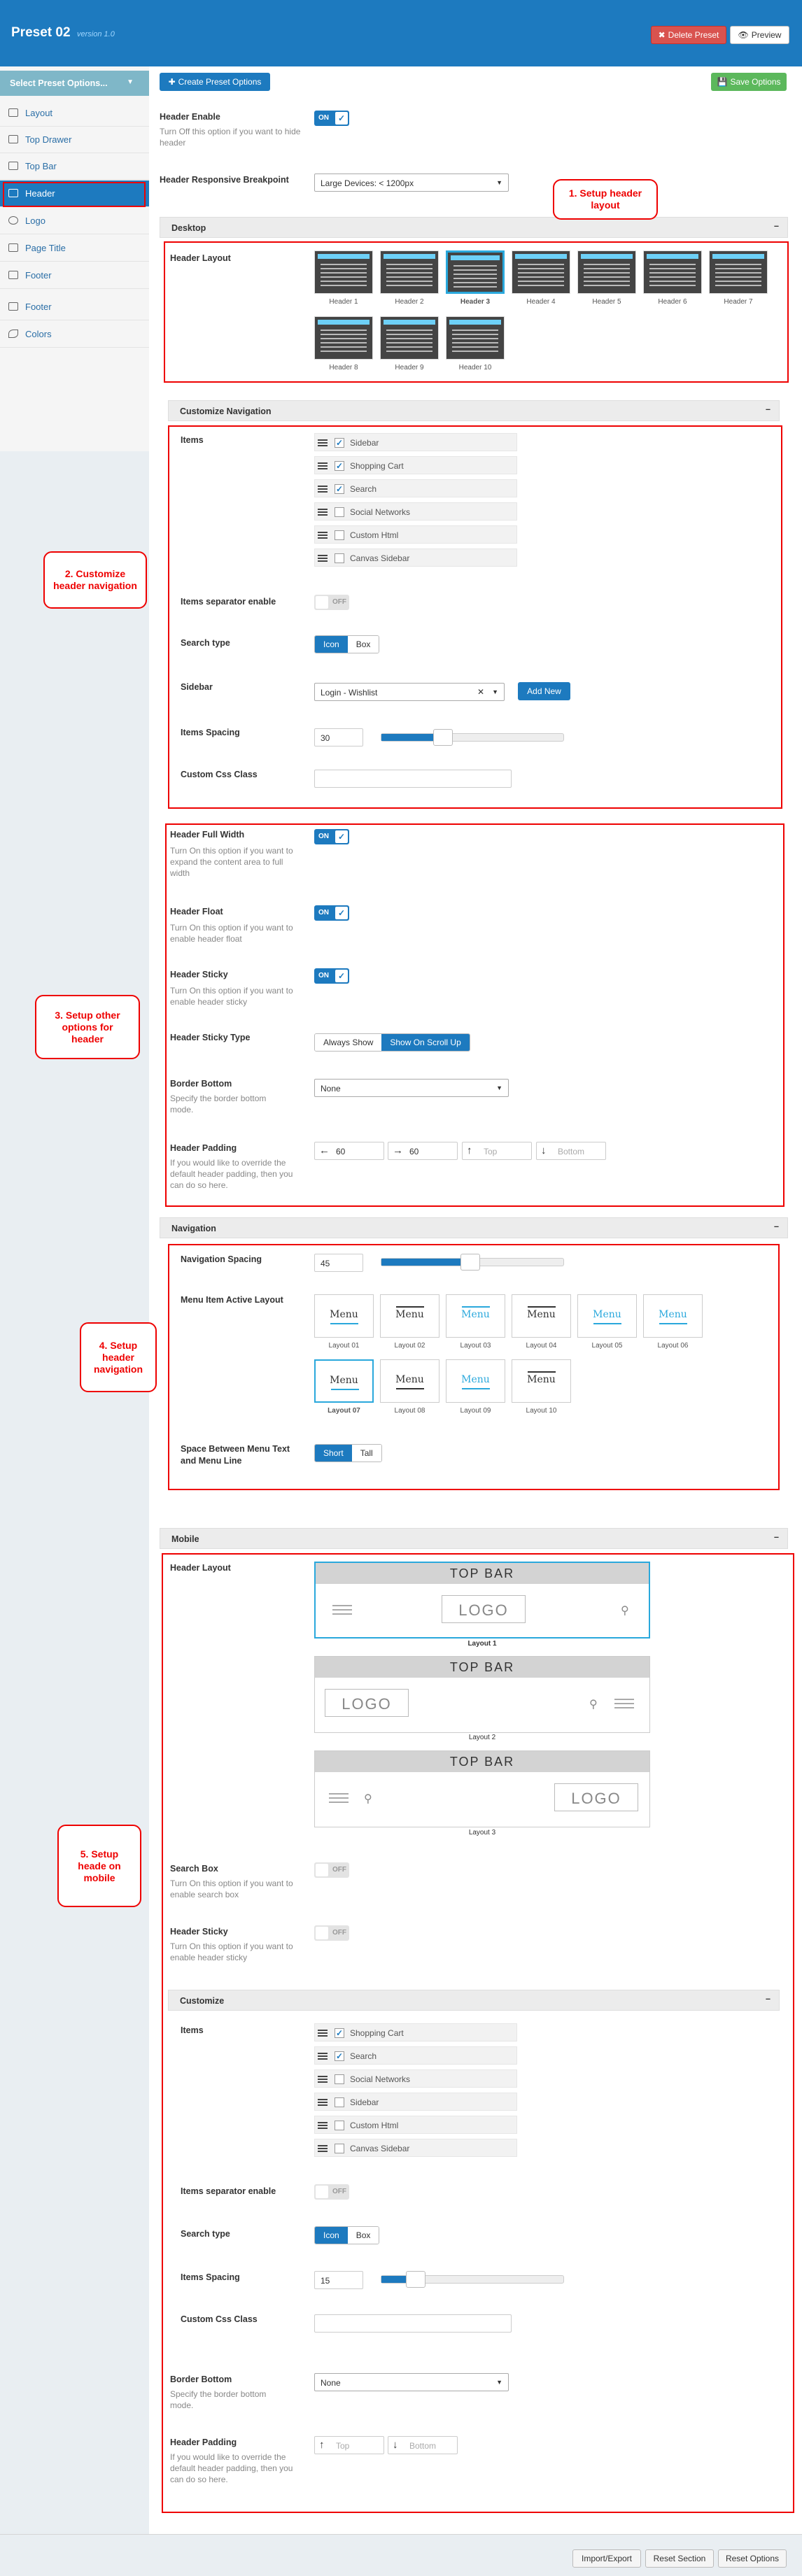  Describe the element at coordinates (766, 35) in the screenshot. I see `preview-label: Preview` at that location.